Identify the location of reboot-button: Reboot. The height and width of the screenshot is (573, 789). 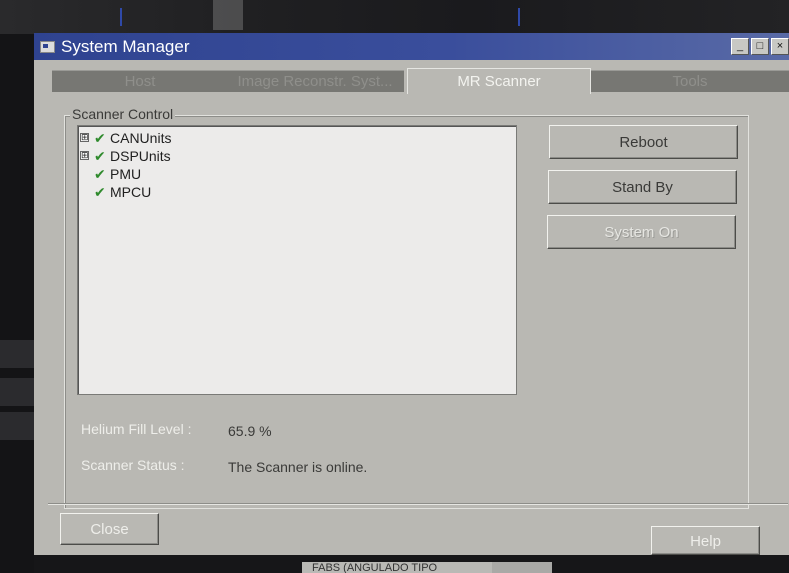
(643, 142).